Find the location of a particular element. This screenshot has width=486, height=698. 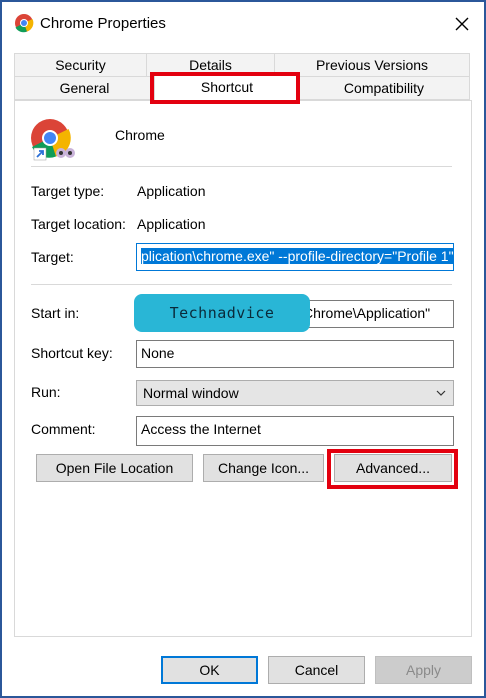

tab-previous-versions: Previous Versions is located at coordinates (372, 65).